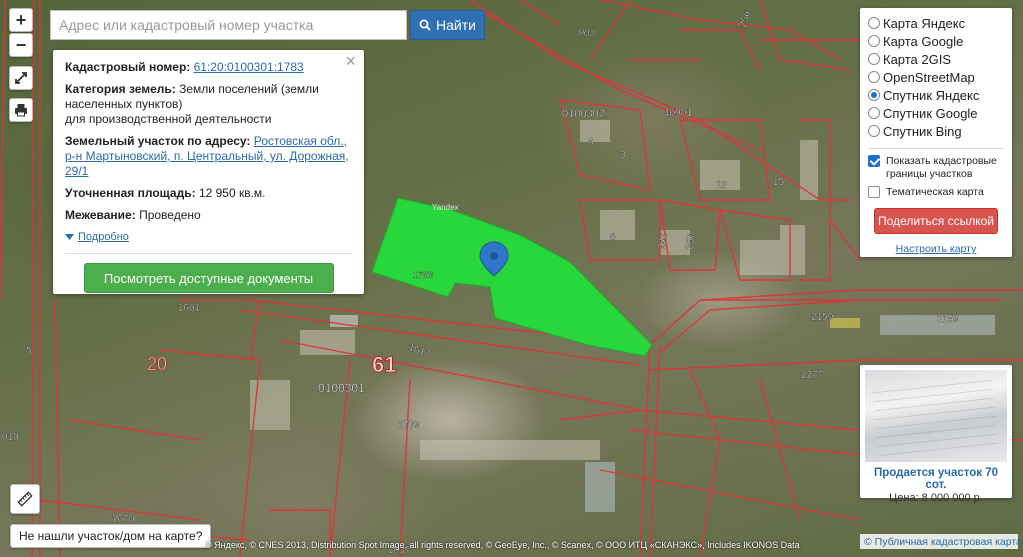 This screenshot has width=1023, height=557. Describe the element at coordinates (423, 275) in the screenshot. I see `plot-number-label: 1783` at that location.